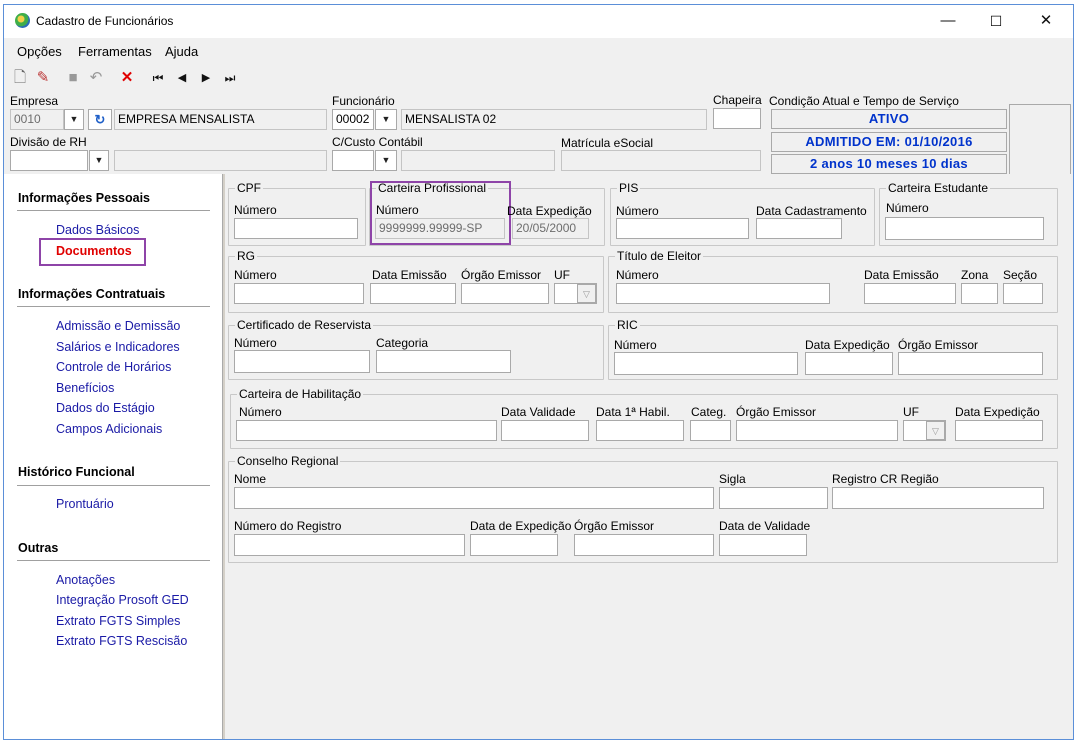  I want to click on rg-numero-label: Número, so click(255, 275).